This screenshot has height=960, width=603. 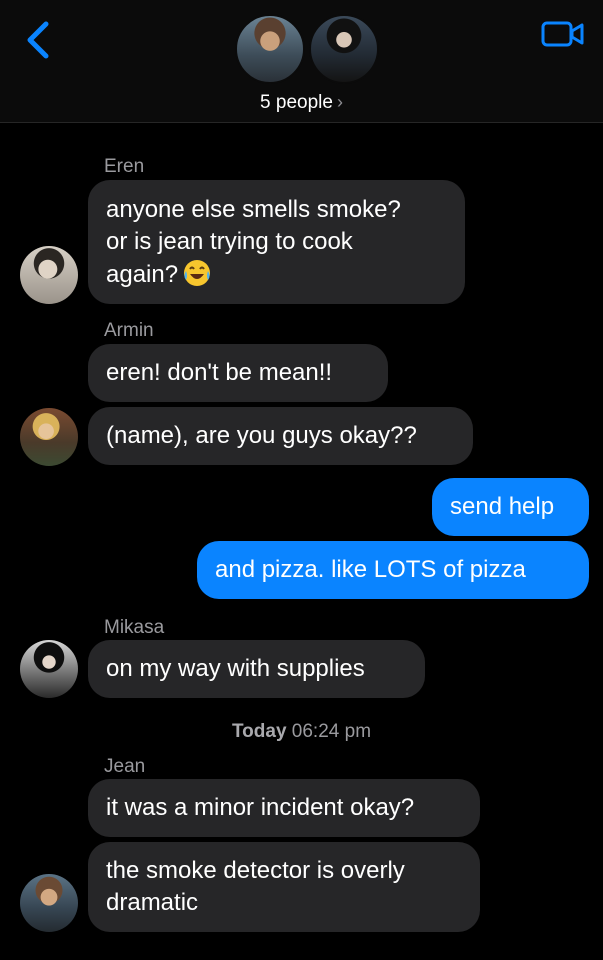 I want to click on message-bubble-outgoing: and pizza. like LOTS of pizza, so click(x=393, y=570).